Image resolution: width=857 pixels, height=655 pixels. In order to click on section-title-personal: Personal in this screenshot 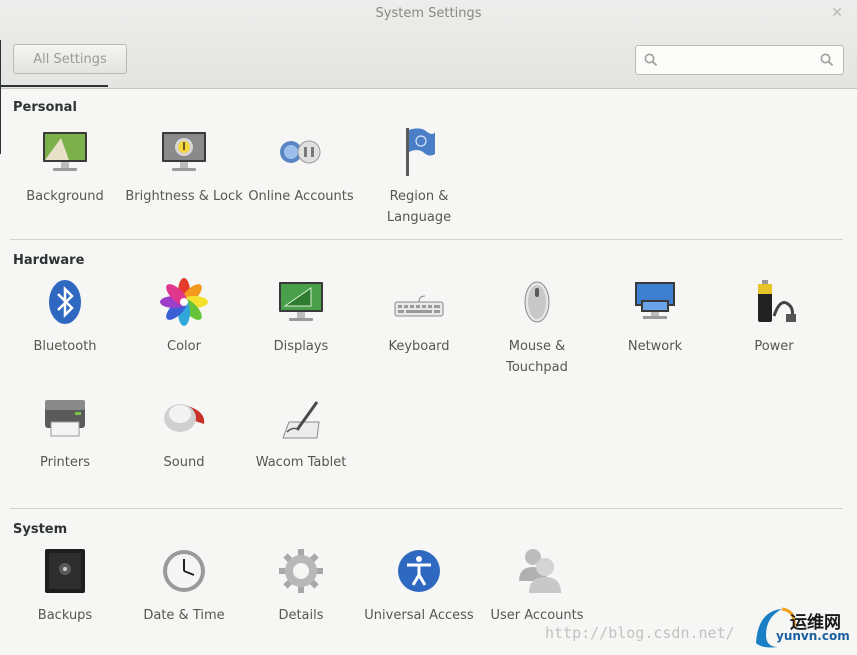, I will do `click(45, 107)`.